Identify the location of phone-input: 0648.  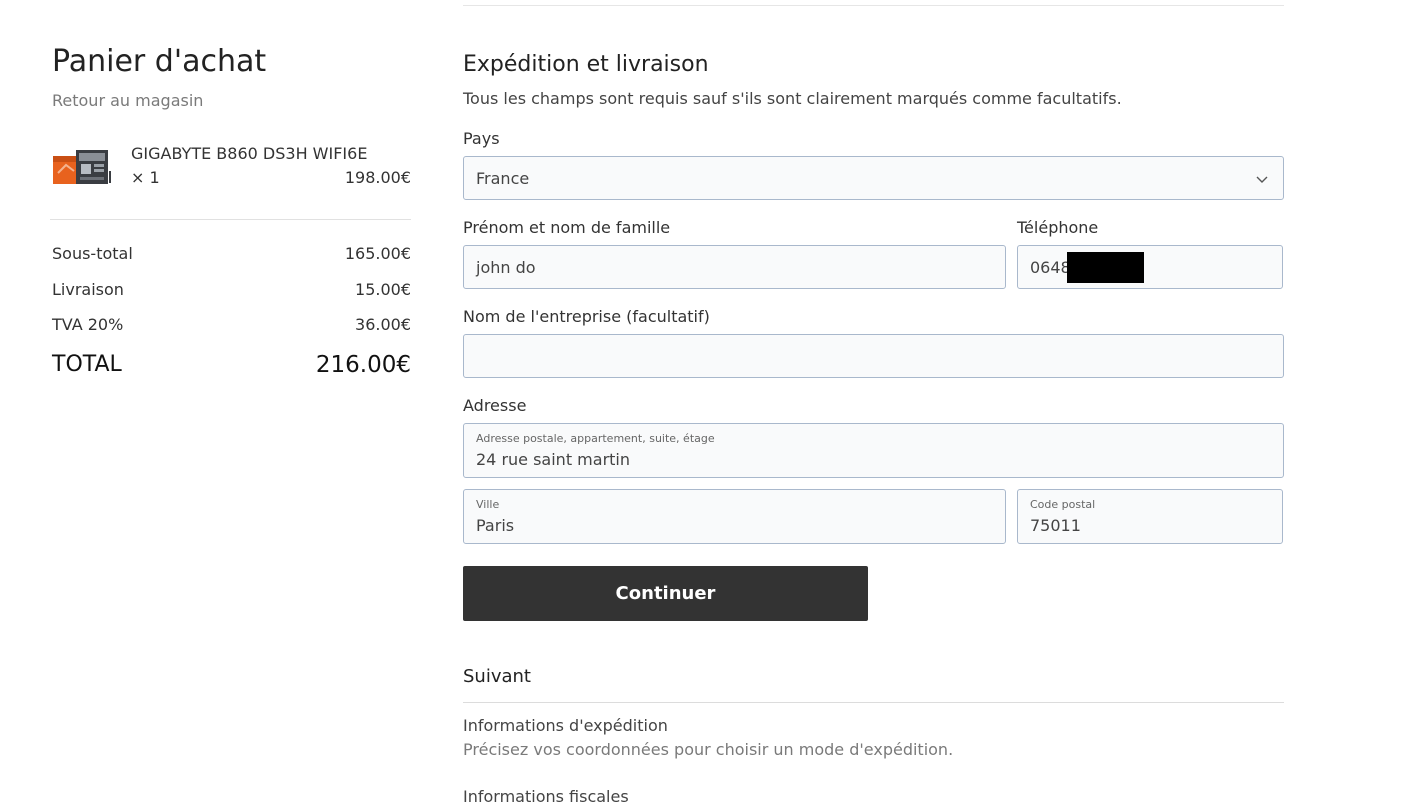
(1150, 267).